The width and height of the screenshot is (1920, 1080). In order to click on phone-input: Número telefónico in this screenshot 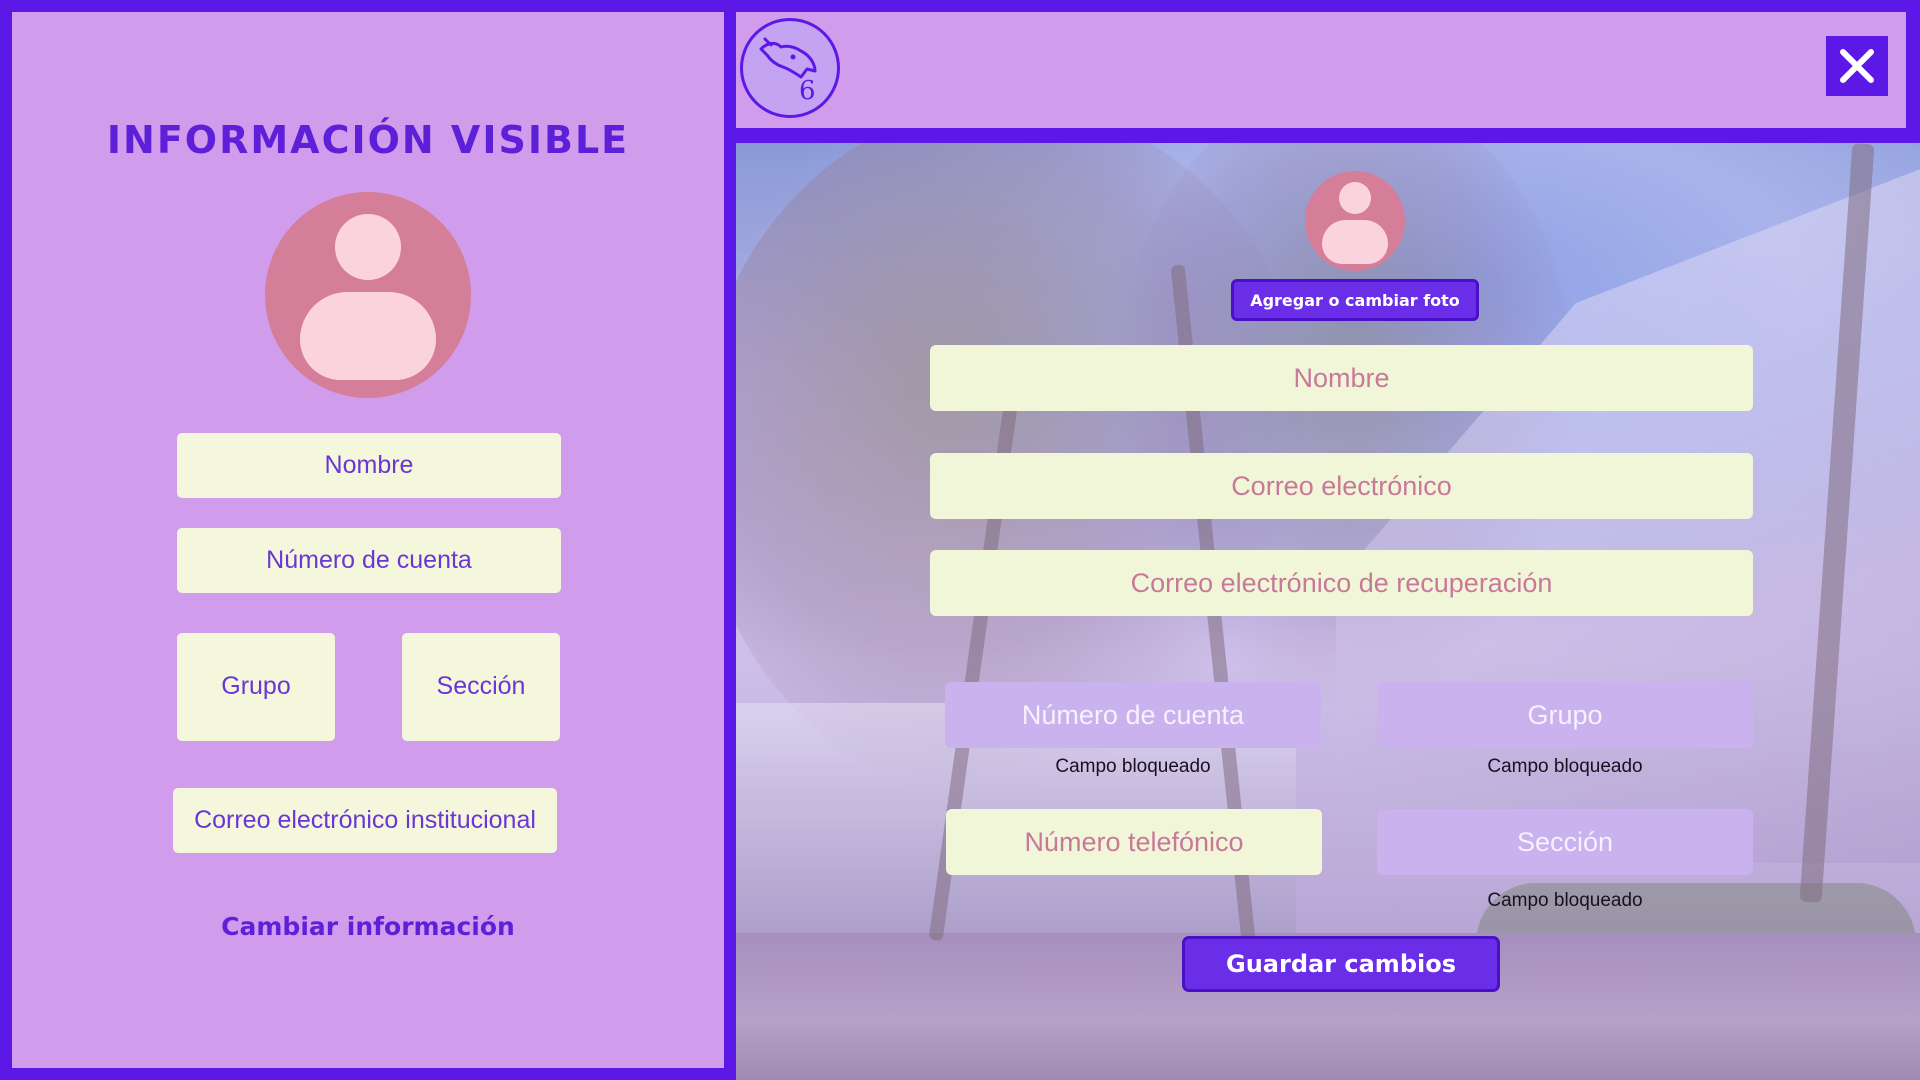, I will do `click(1134, 842)`.